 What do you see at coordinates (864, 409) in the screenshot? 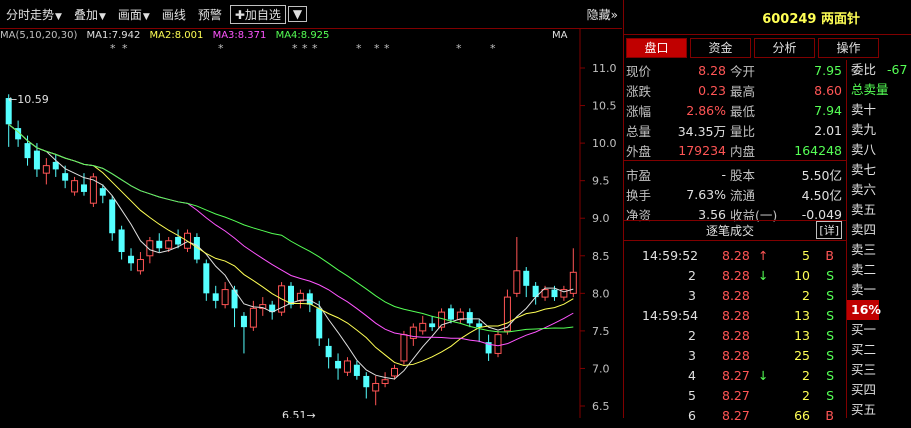
I see `bid-level: 买五` at bounding box center [864, 409].